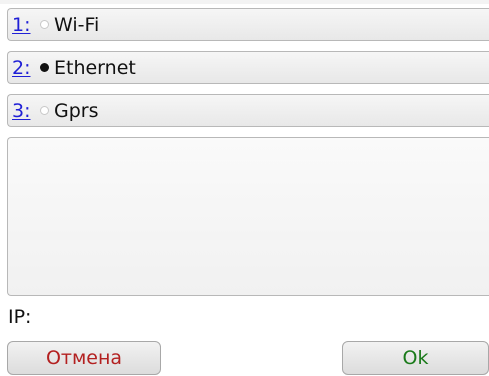 The height and width of the screenshot is (376, 489). Describe the element at coordinates (244, 2) in the screenshot. I see `top-separator` at that location.